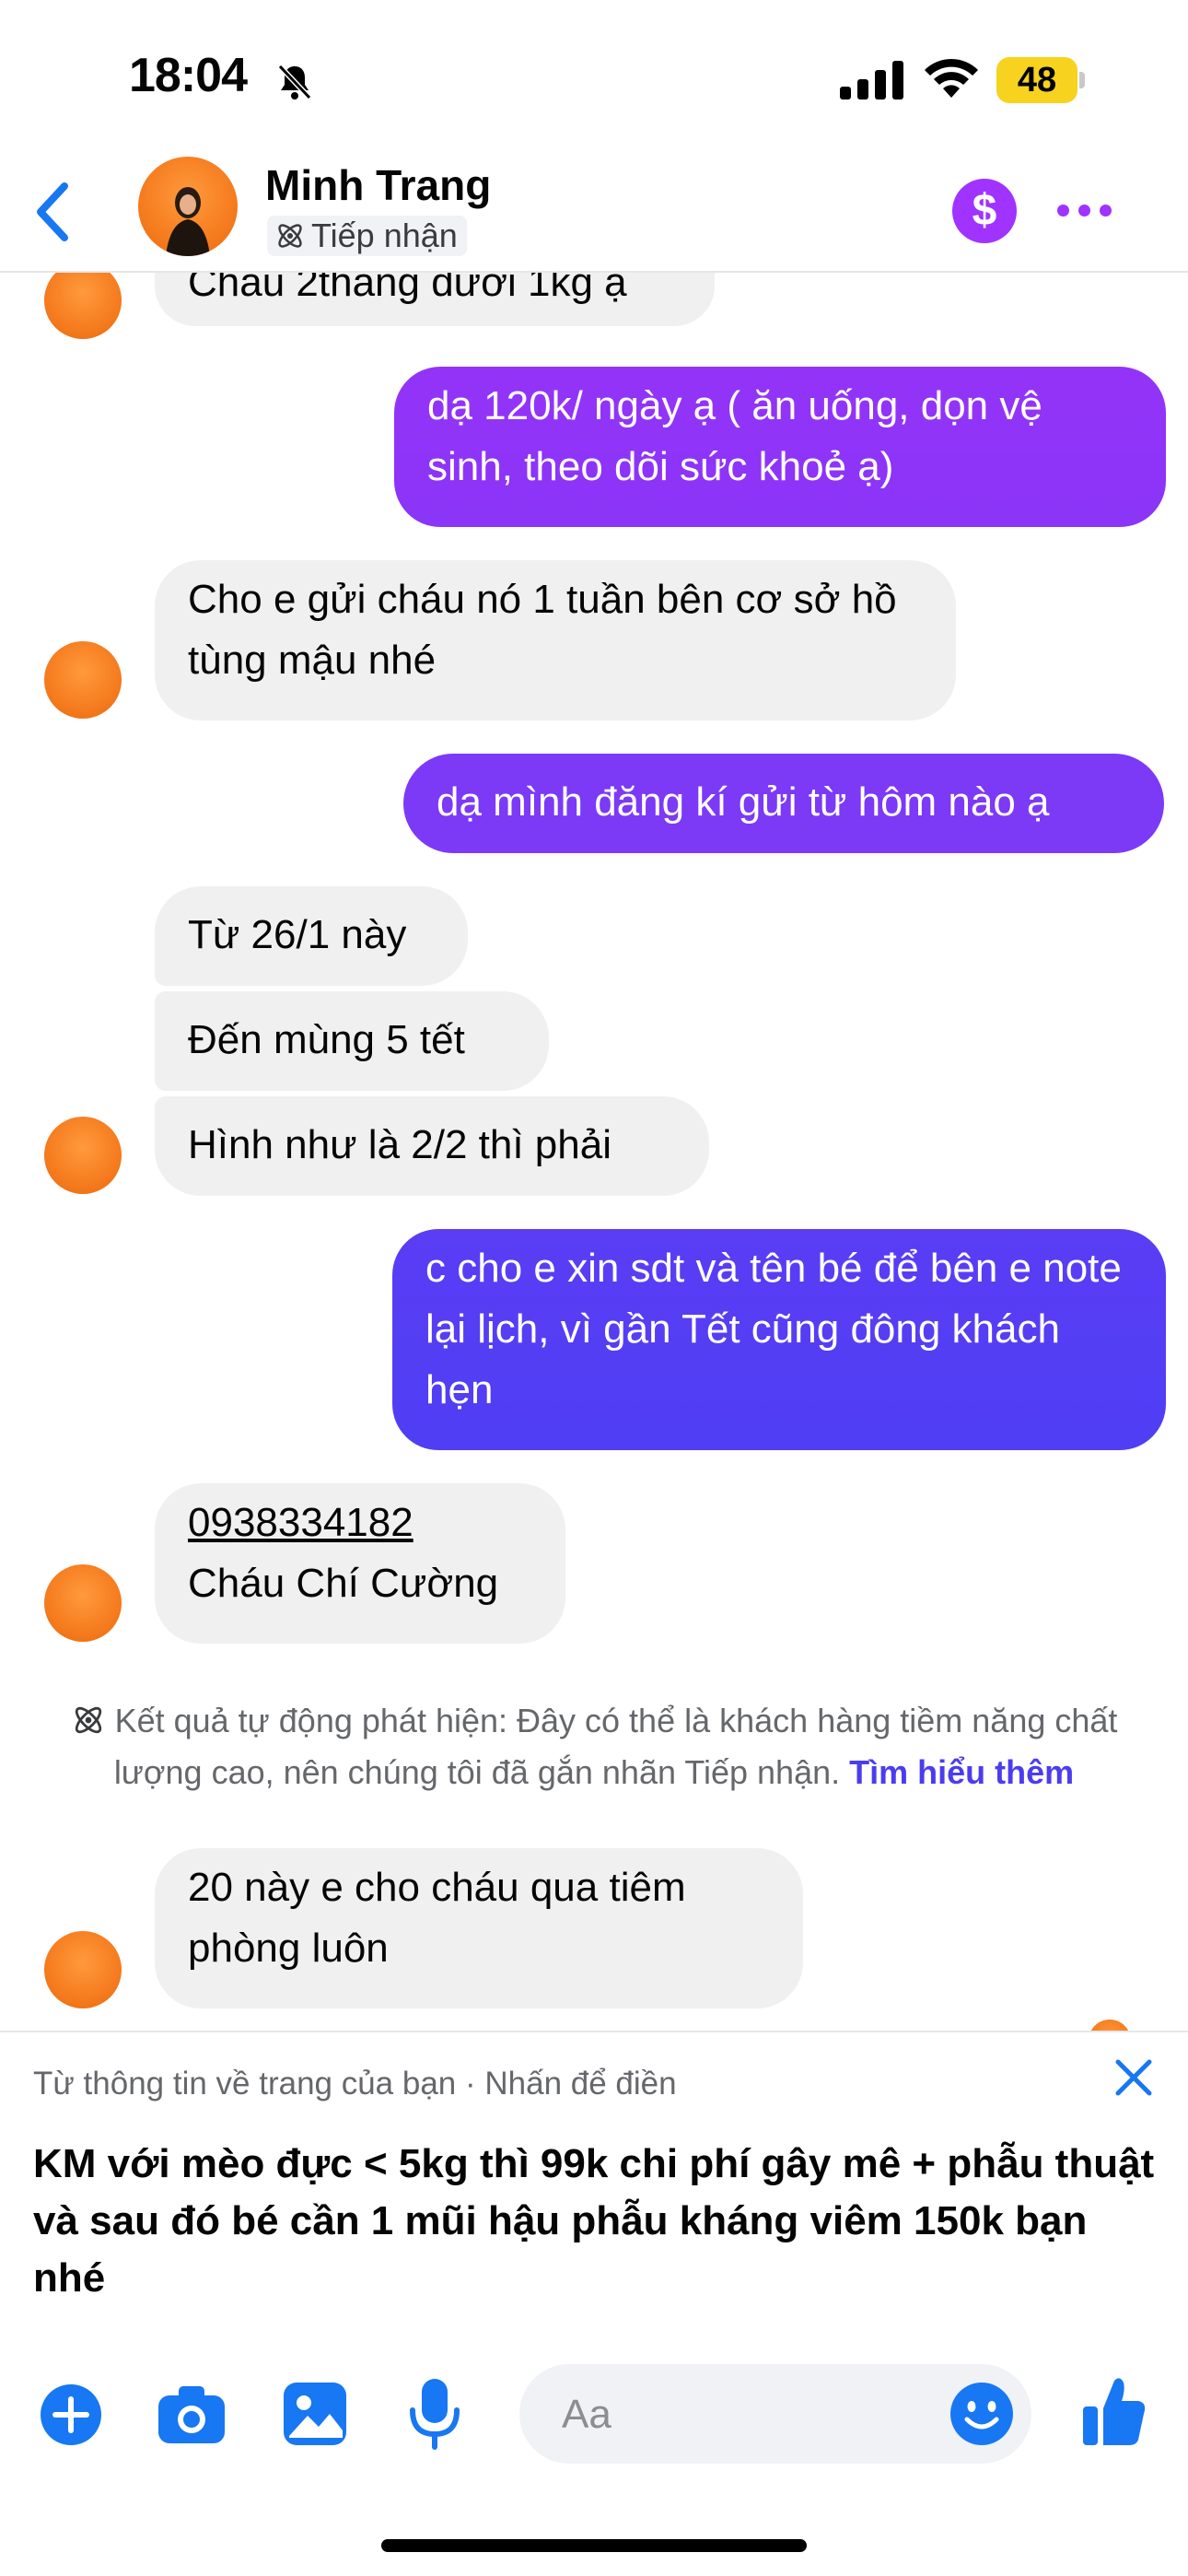 The image size is (1188, 2576). I want to click on plus-circle-icon, so click(71, 2415).